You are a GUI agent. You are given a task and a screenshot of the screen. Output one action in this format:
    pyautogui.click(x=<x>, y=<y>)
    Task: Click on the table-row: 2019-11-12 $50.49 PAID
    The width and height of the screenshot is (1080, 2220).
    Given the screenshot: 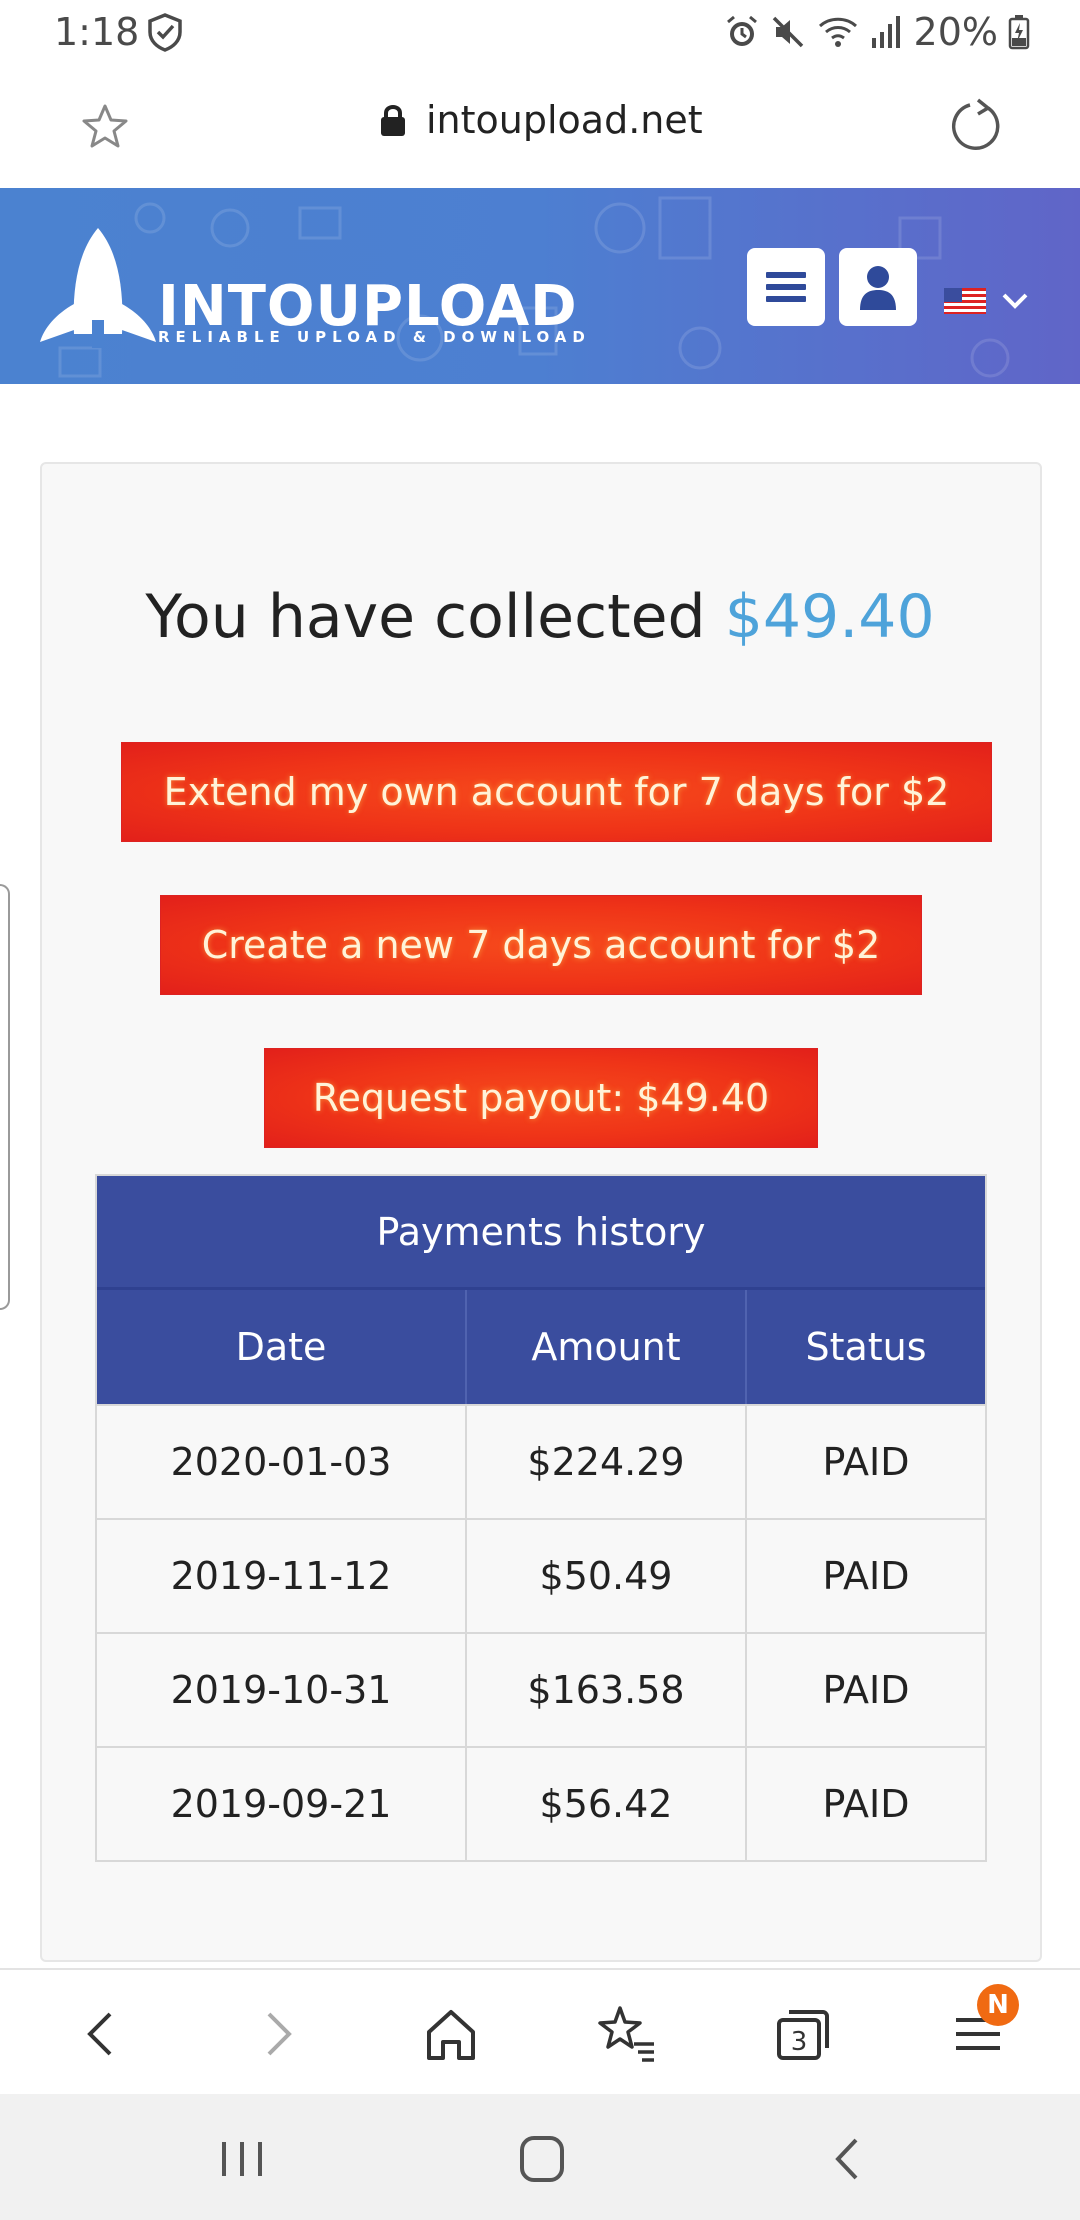 What is the action you would take?
    pyautogui.click(x=541, y=1575)
    